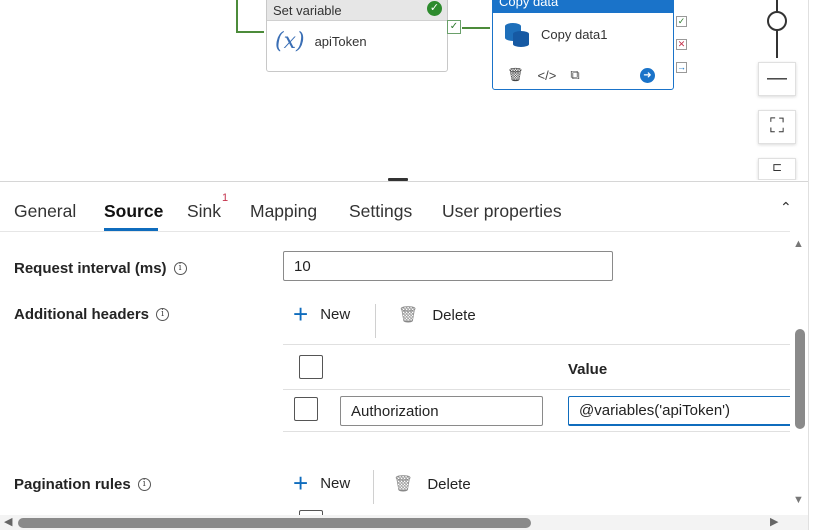  What do you see at coordinates (311, 367) in the screenshot?
I see `select-all-checkbox` at bounding box center [311, 367].